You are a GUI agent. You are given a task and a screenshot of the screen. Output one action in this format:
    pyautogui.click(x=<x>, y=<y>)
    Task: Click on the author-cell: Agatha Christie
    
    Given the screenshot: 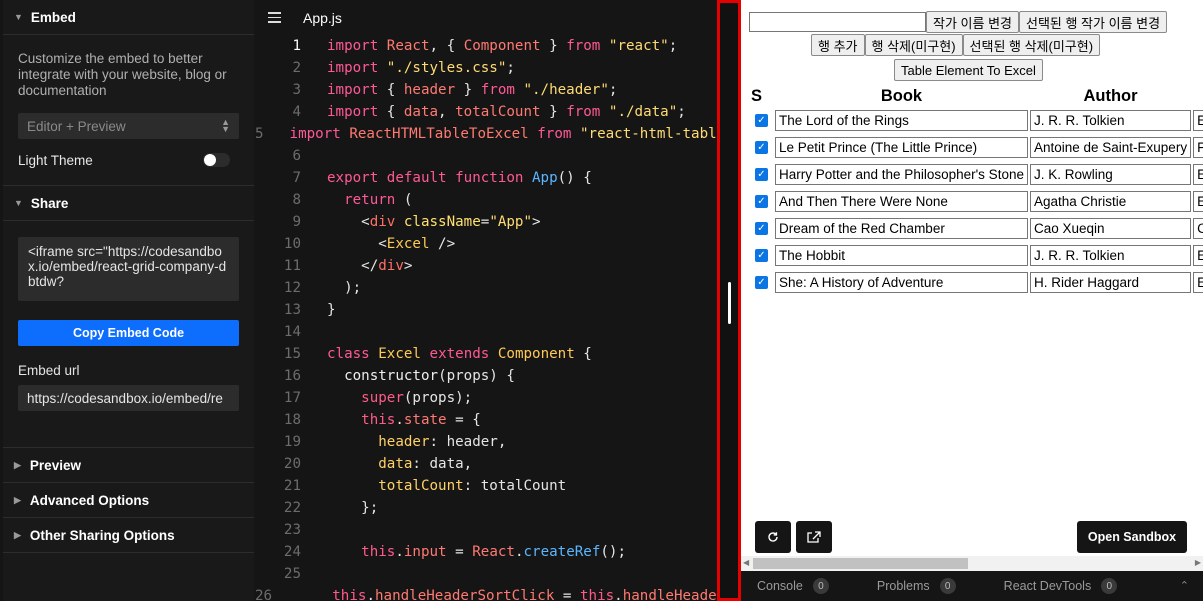 What is the action you would take?
    pyautogui.click(x=1110, y=201)
    